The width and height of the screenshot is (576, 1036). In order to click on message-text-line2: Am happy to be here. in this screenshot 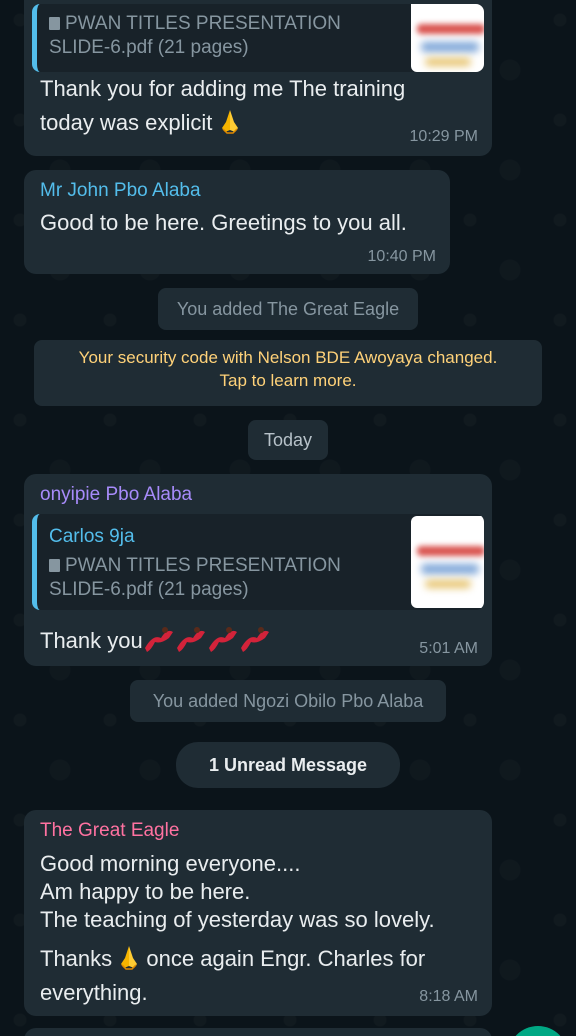, I will do `click(145, 891)`.